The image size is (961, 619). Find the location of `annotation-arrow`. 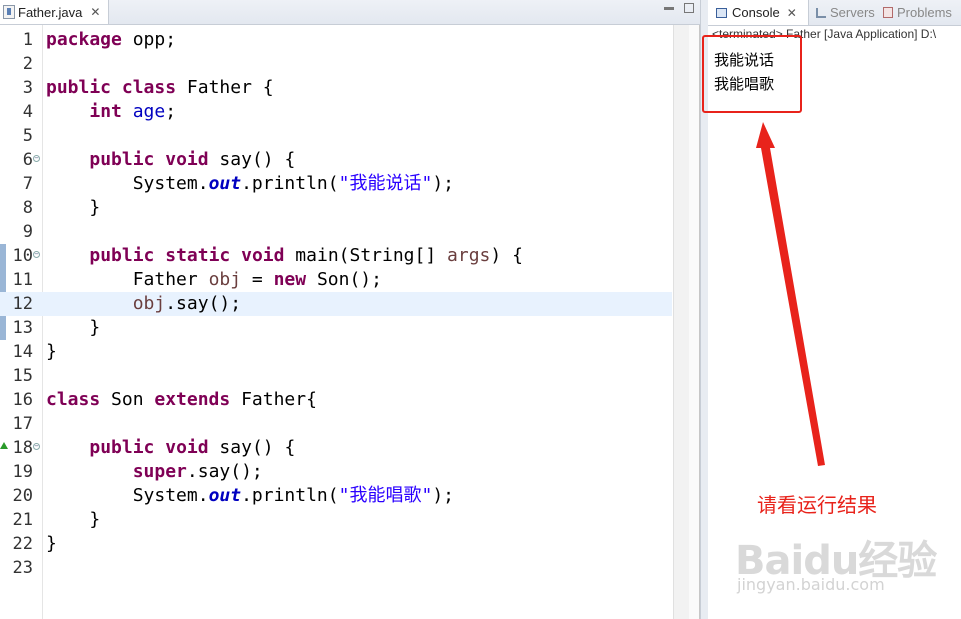

annotation-arrow is located at coordinates (790, 294).